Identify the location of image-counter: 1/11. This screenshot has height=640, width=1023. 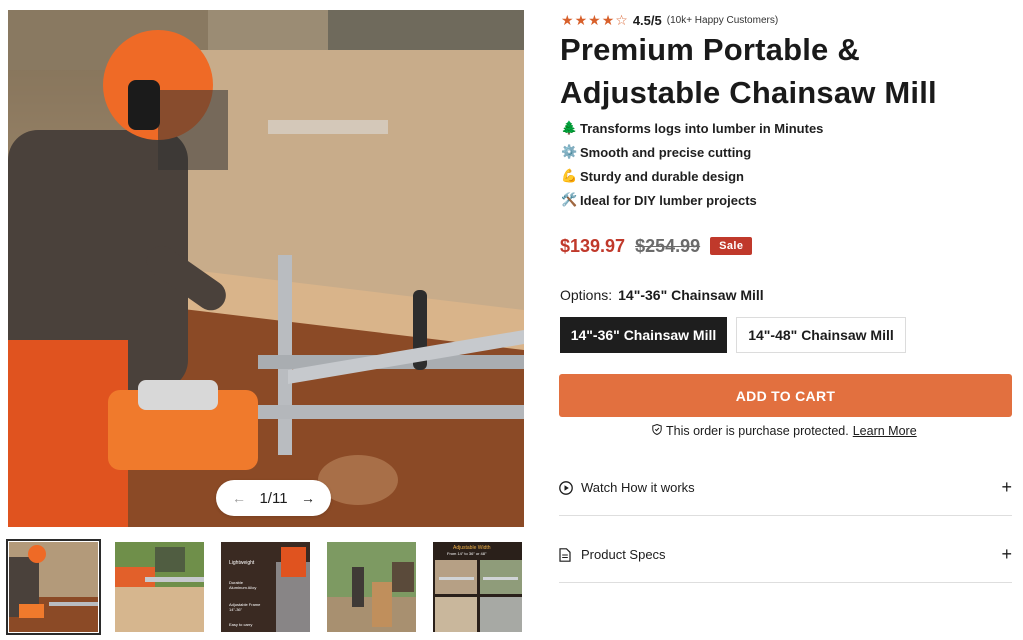
(273, 498).